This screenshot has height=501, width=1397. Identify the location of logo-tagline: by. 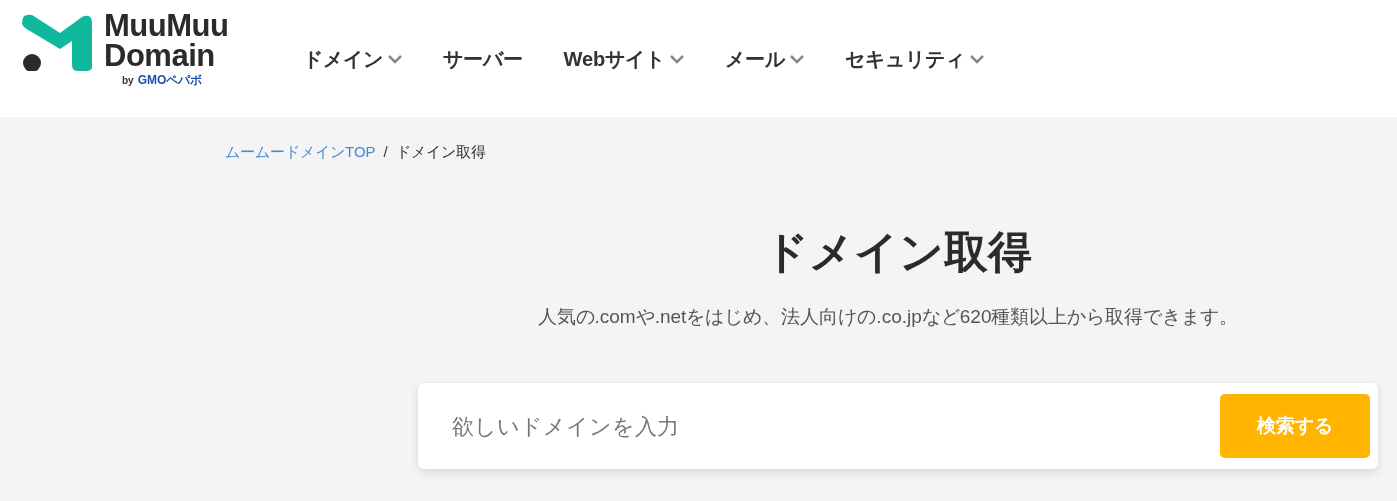
(128, 80).